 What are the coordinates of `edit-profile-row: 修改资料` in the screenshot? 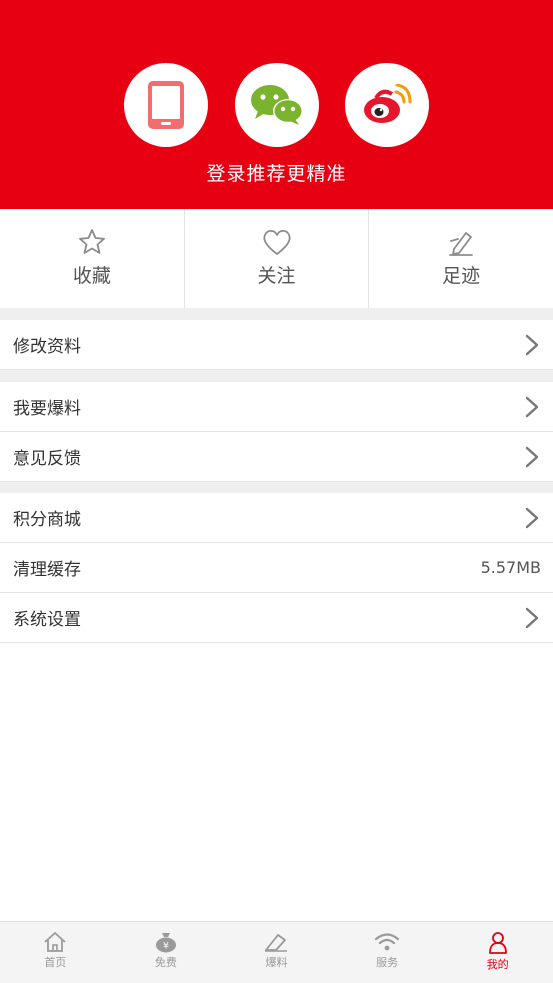 It's located at (276, 345).